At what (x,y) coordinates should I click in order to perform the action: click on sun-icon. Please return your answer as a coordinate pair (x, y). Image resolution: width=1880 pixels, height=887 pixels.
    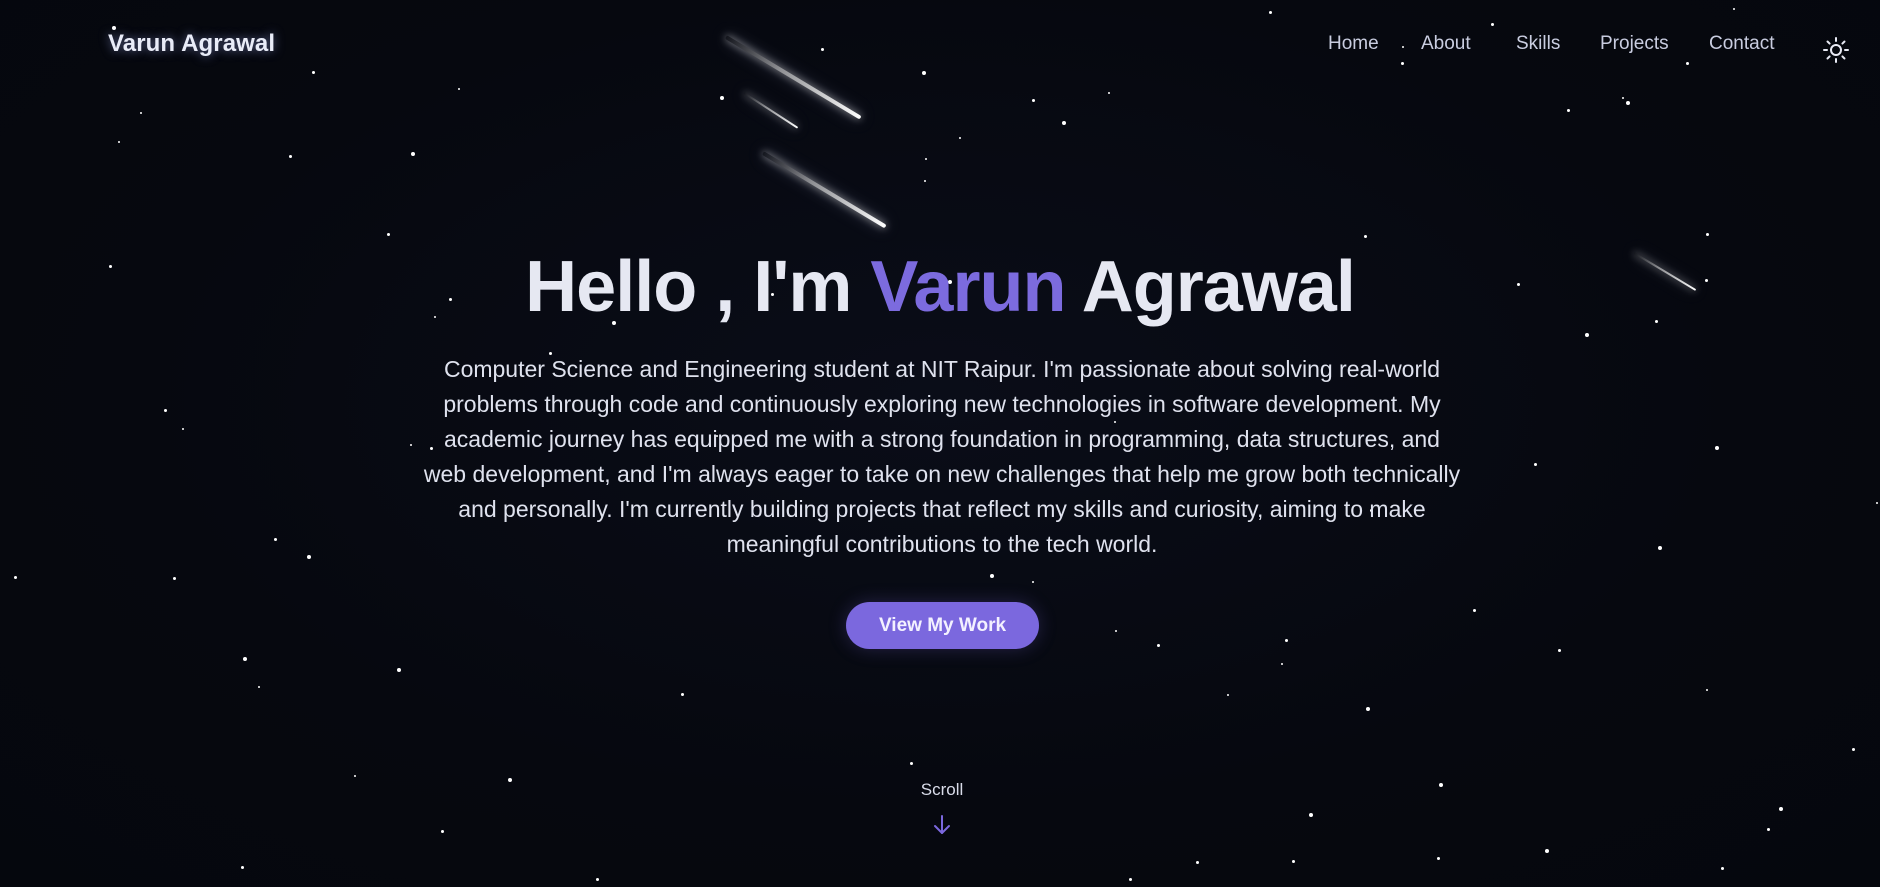
    Looking at the image, I should click on (1836, 50).